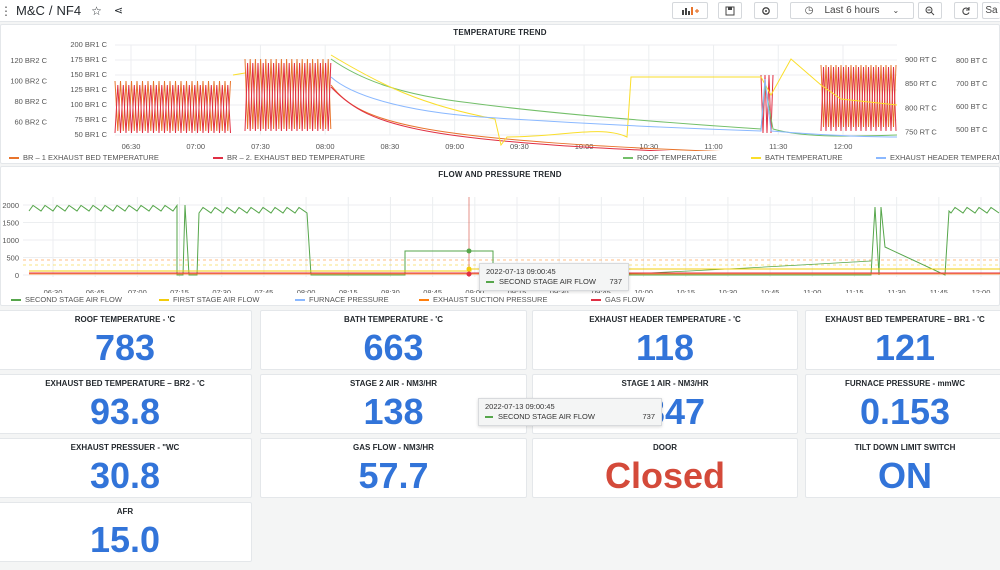 The image size is (1000, 570). I want to click on stat-tile: FURNACE PRESSURE - mmWC 0.153, so click(902, 404).